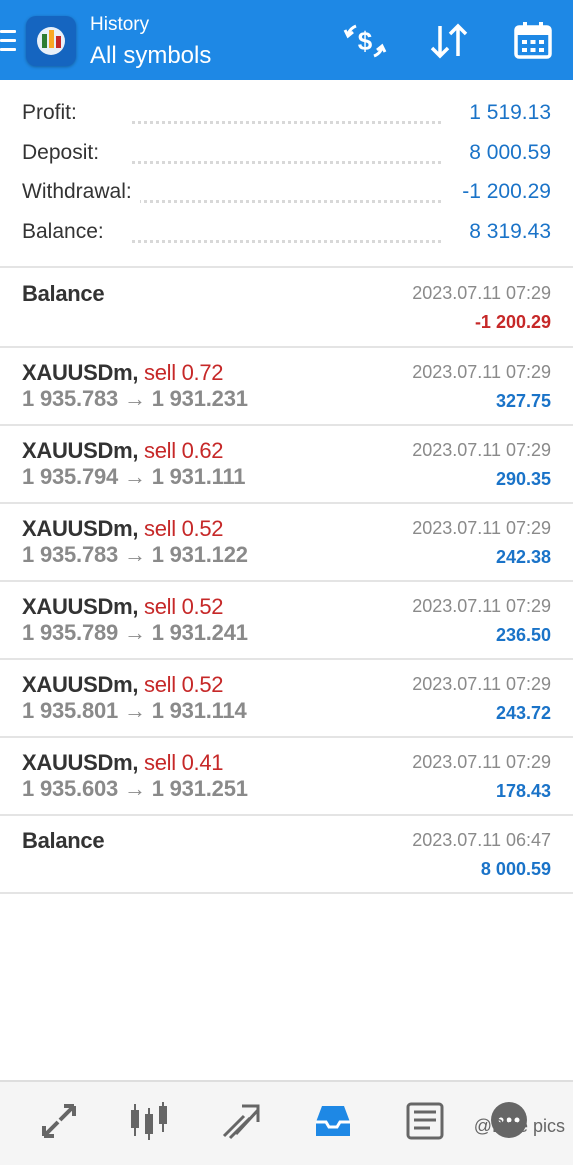  I want to click on deal-profit: 8 000.59, so click(515, 869).